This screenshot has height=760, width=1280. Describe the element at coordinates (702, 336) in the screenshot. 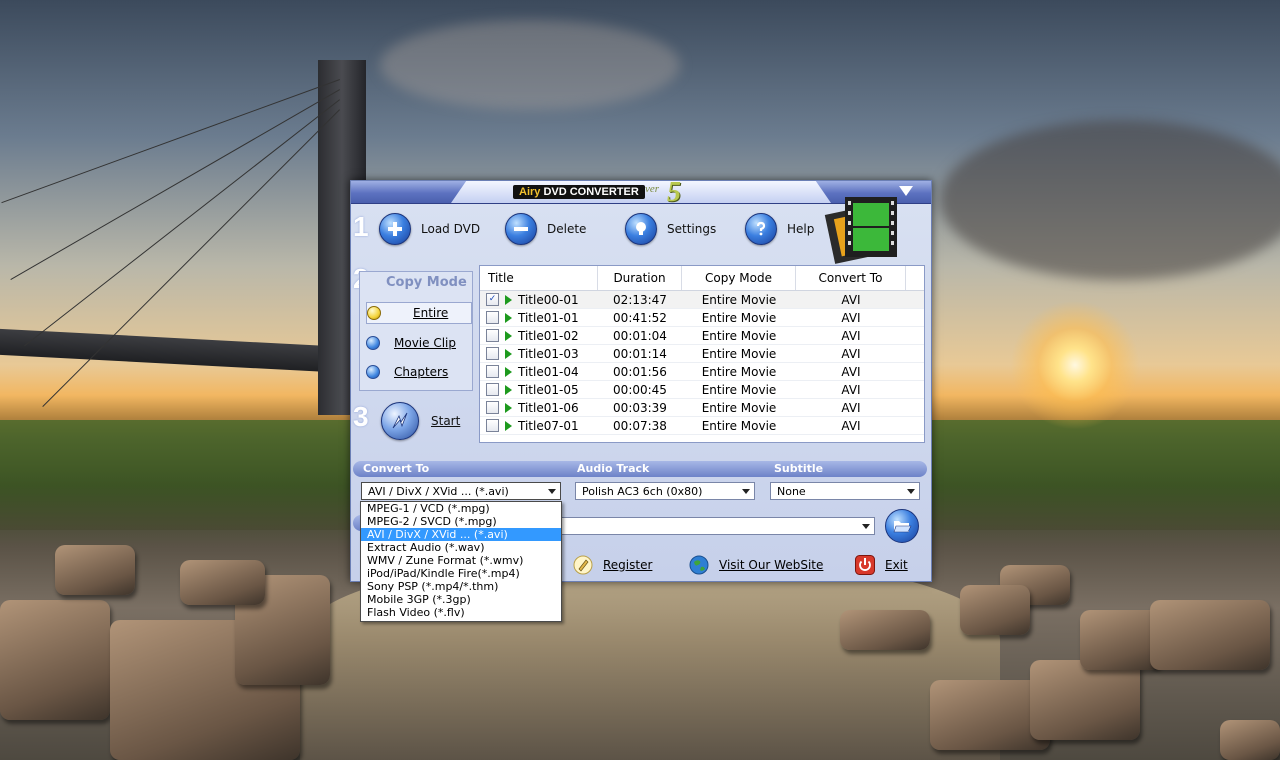

I see `table-row: Title01-02 00:01:04 Entire Movie AVI` at that location.